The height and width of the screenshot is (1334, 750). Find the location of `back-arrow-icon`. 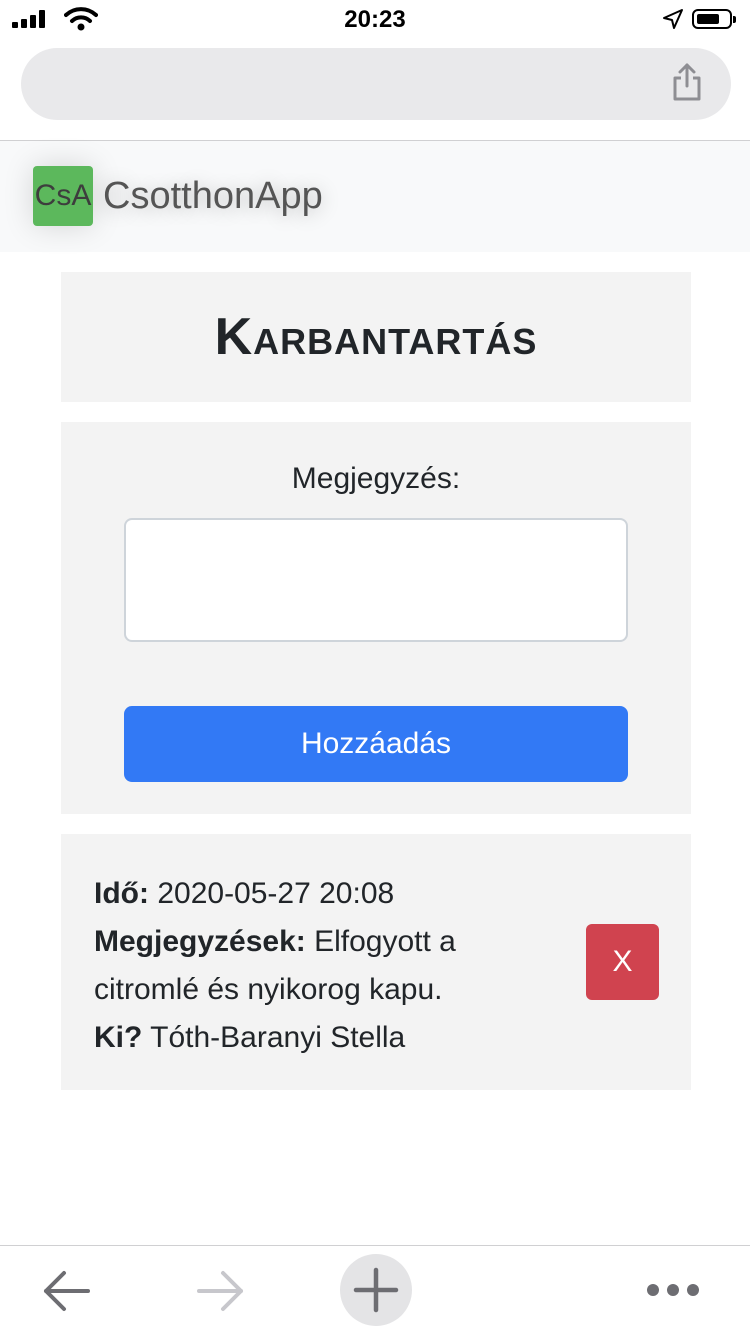

back-arrow-icon is located at coordinates (67, 1291).